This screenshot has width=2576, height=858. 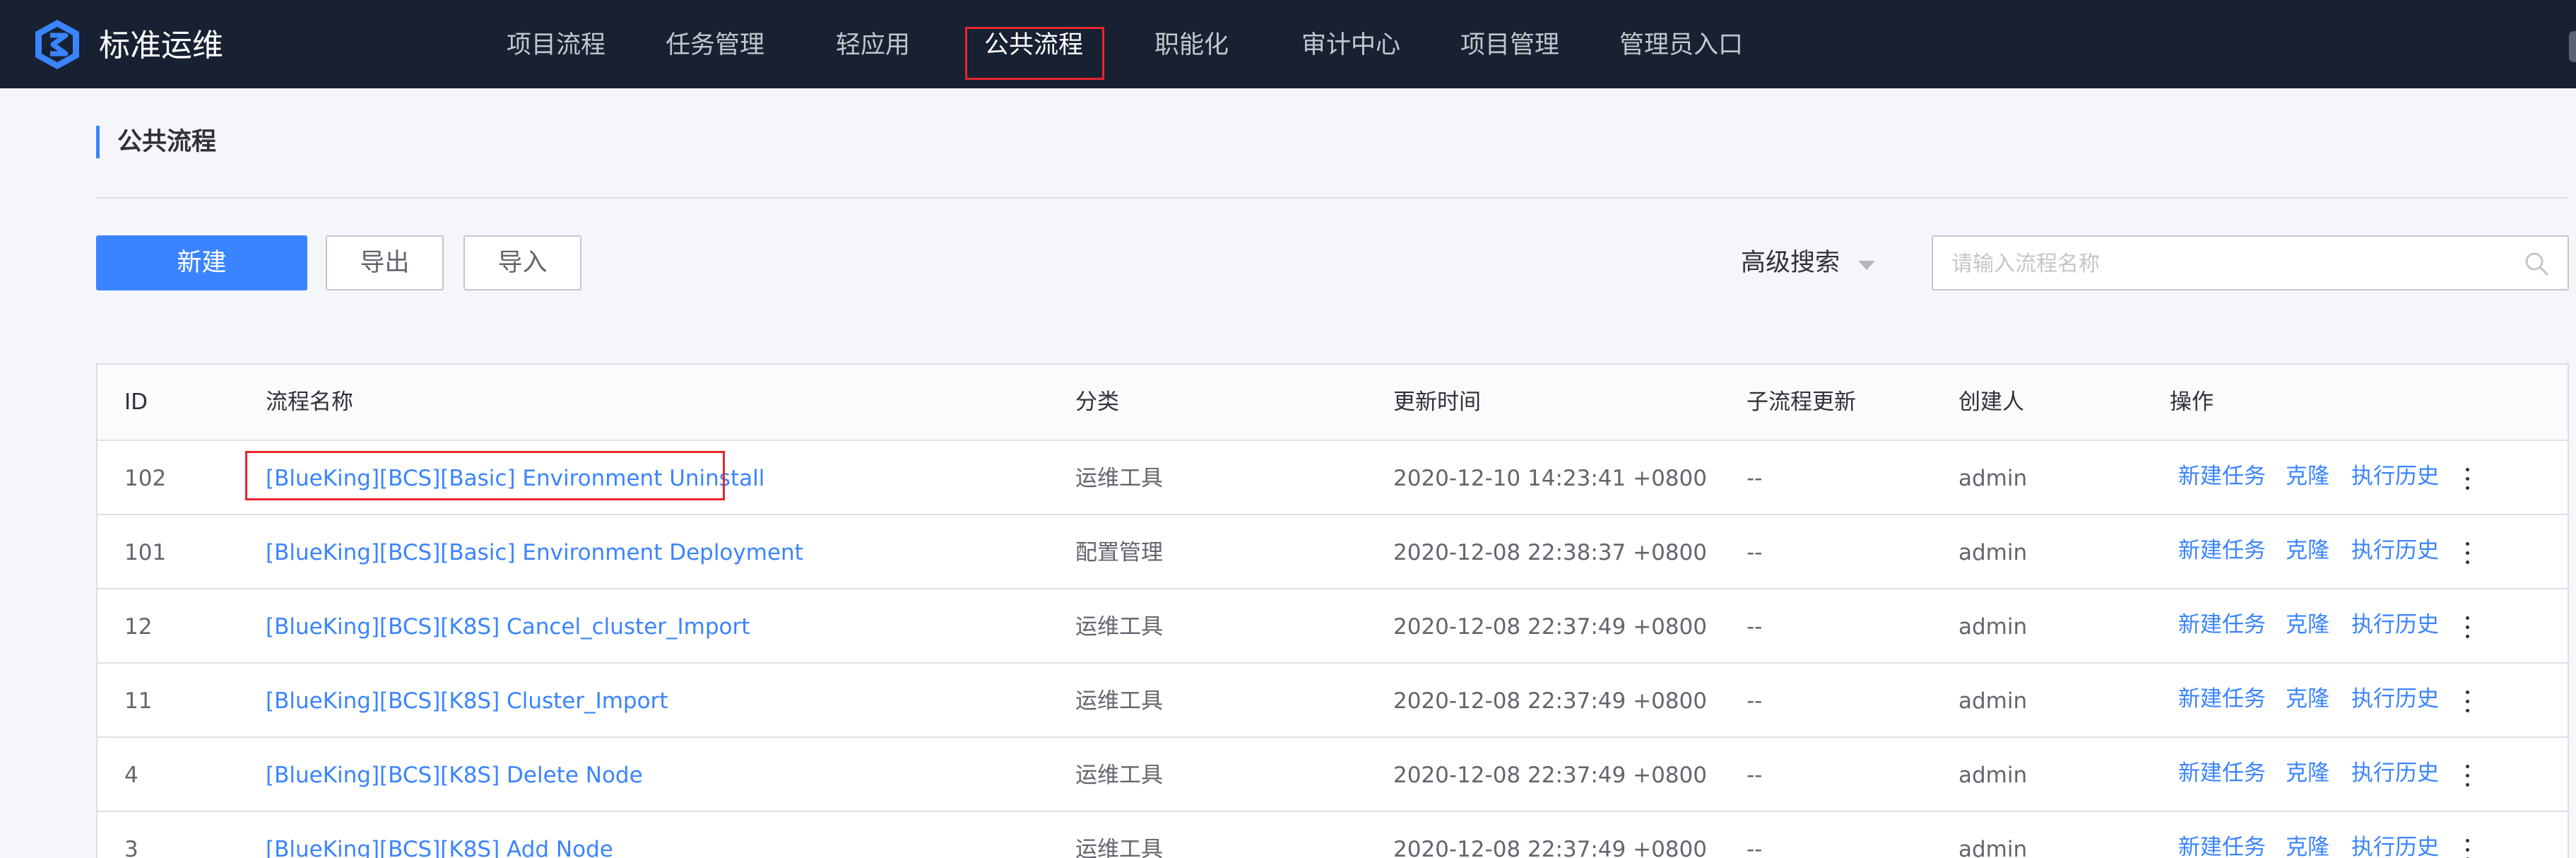 I want to click on title-accent-bar, so click(x=98, y=142).